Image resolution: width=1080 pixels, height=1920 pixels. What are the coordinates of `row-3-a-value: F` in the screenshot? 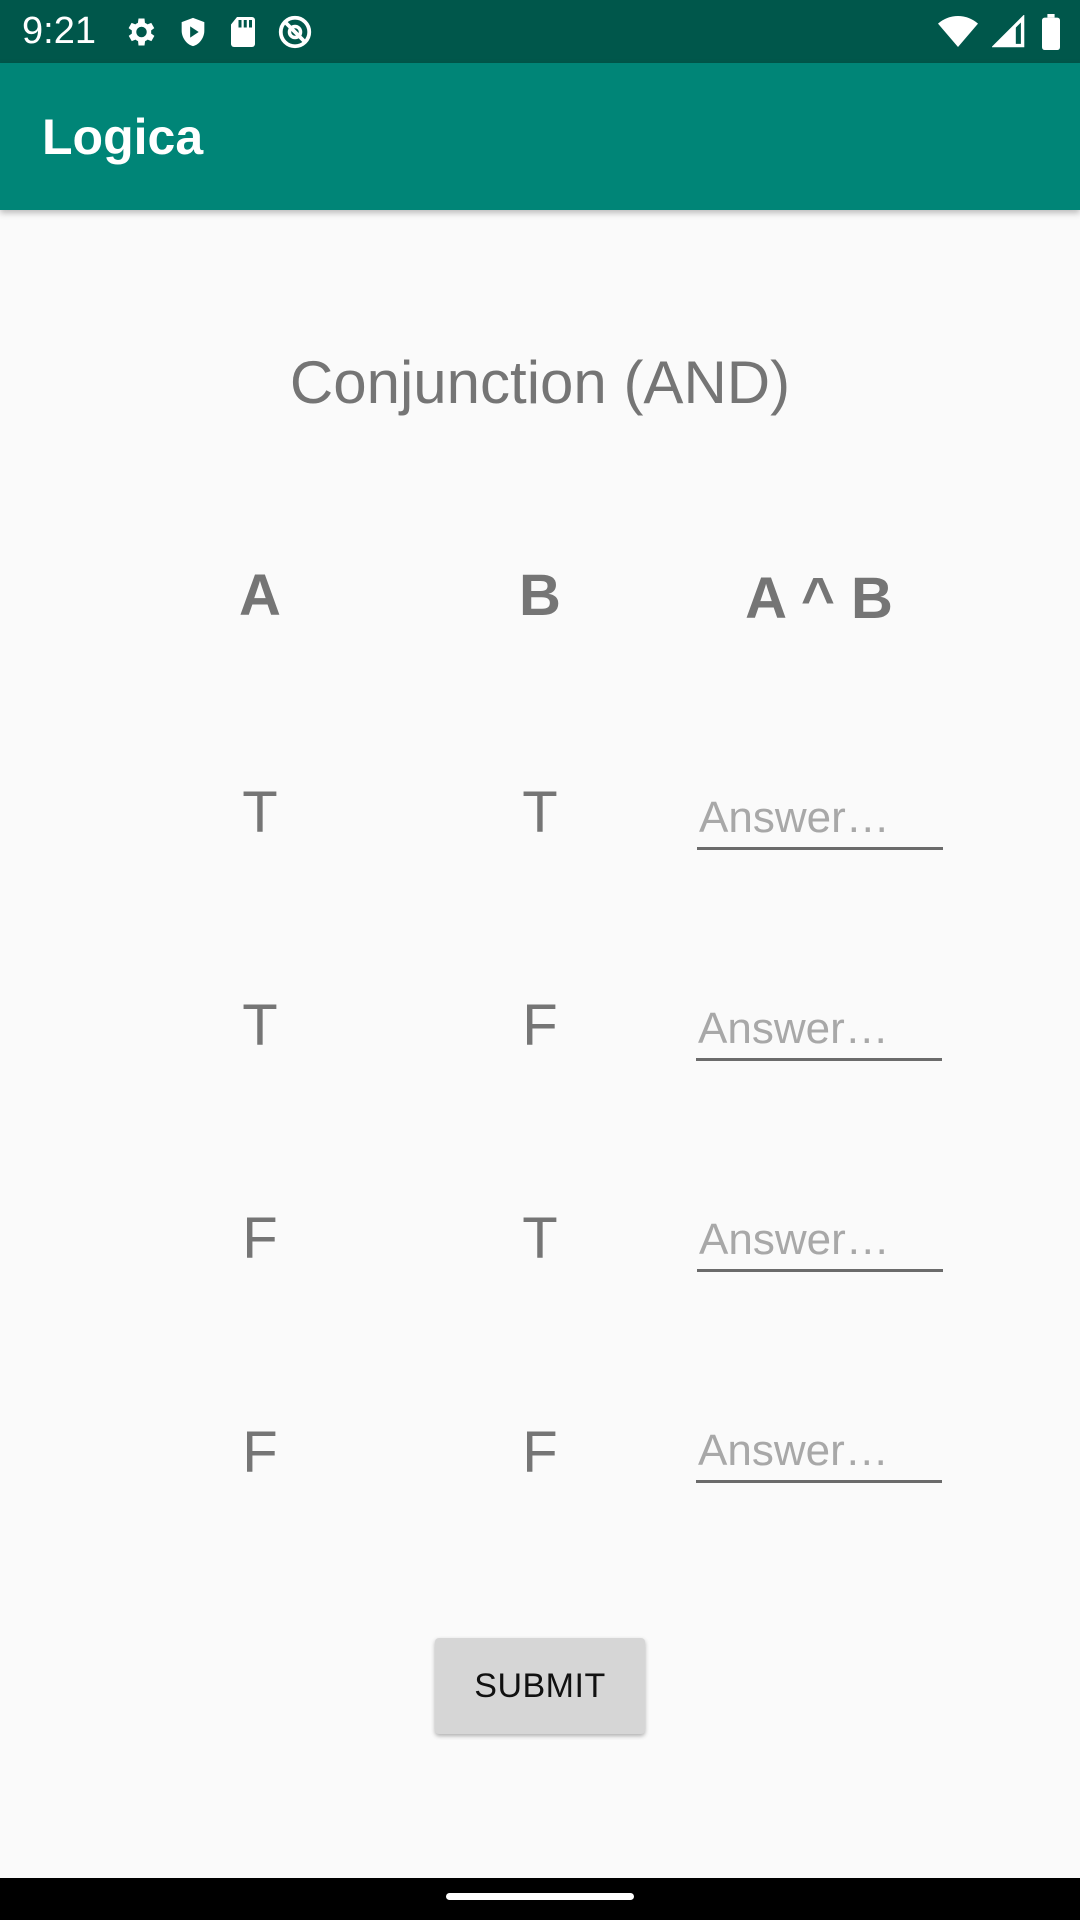 It's located at (260, 1238).